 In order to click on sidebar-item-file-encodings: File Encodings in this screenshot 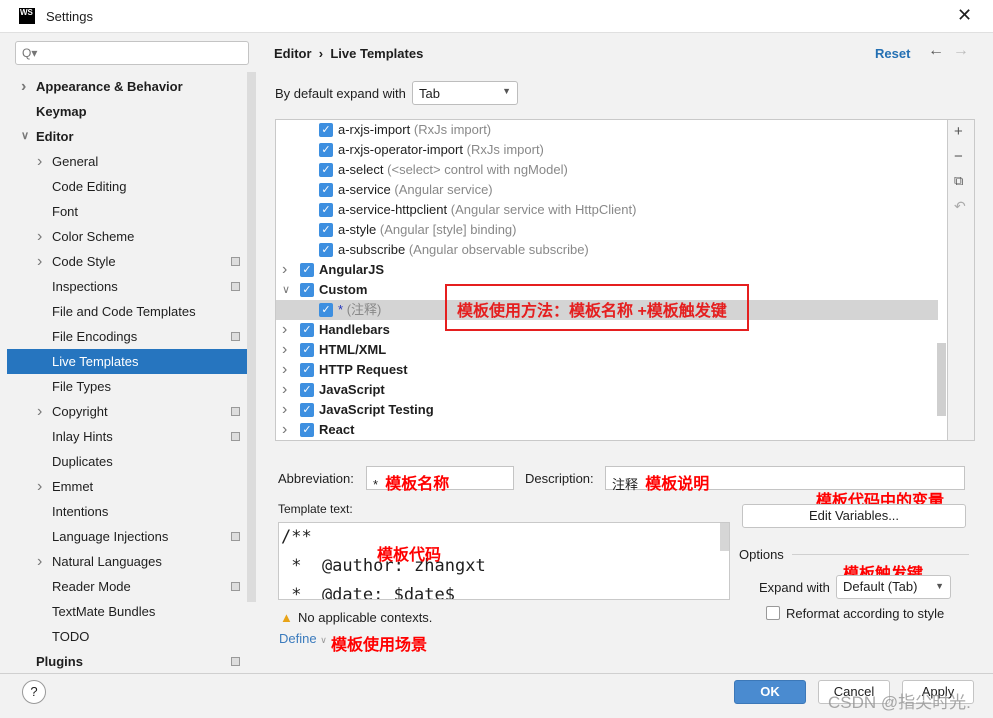, I will do `click(127, 336)`.